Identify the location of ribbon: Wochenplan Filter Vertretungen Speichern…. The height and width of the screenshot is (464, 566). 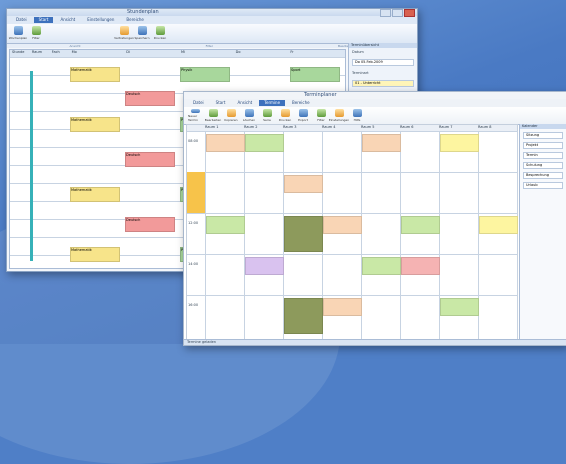
(212, 34).